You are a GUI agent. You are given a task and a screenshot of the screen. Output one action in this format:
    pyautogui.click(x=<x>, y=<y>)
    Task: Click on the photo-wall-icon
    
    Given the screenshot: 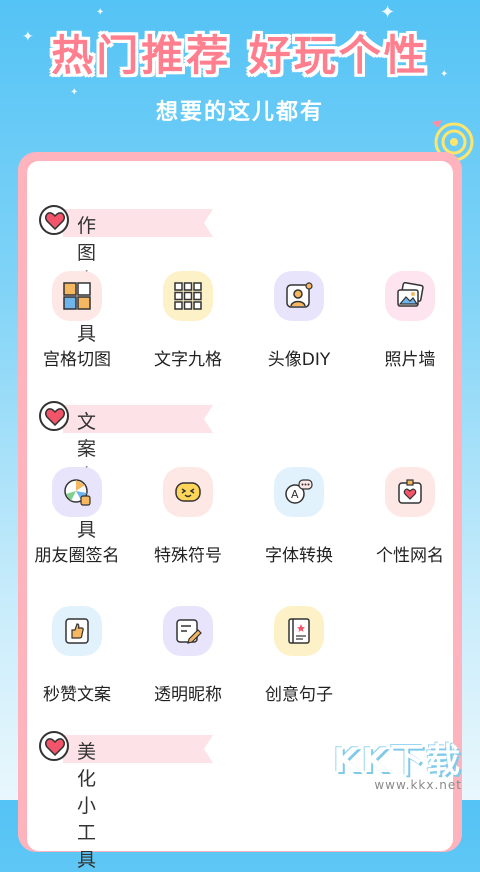 What is the action you would take?
    pyautogui.click(x=410, y=296)
    